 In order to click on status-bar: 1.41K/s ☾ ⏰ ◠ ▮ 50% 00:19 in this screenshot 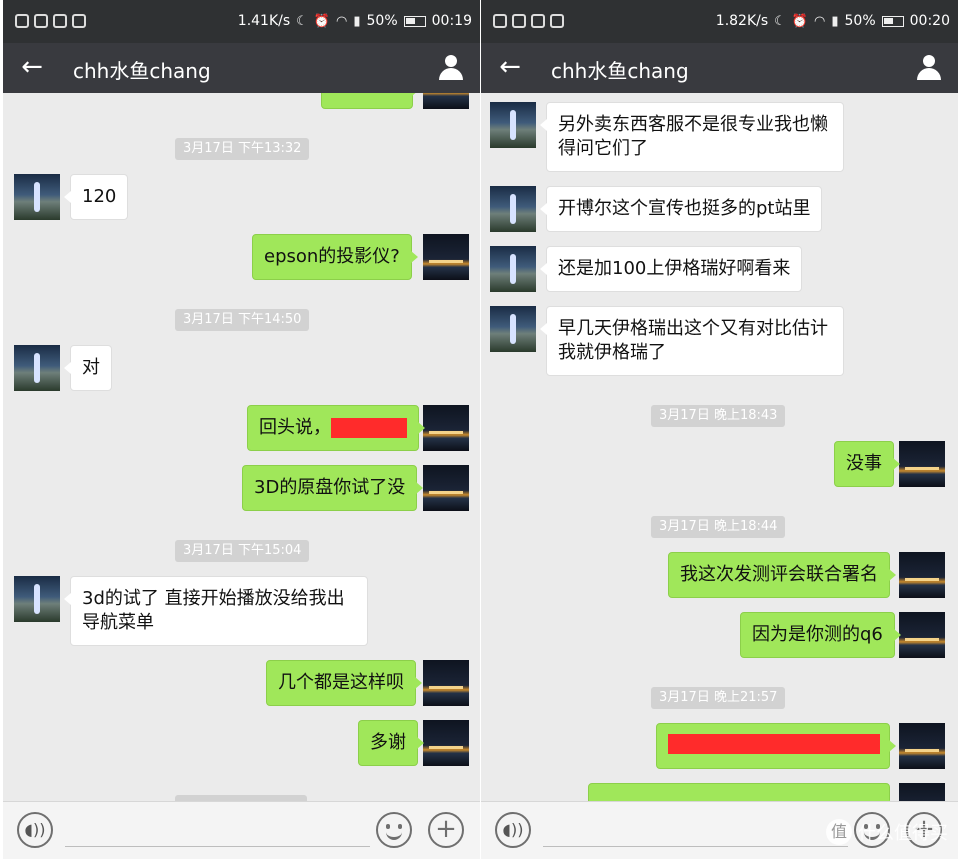, I will do `click(241, 21)`.